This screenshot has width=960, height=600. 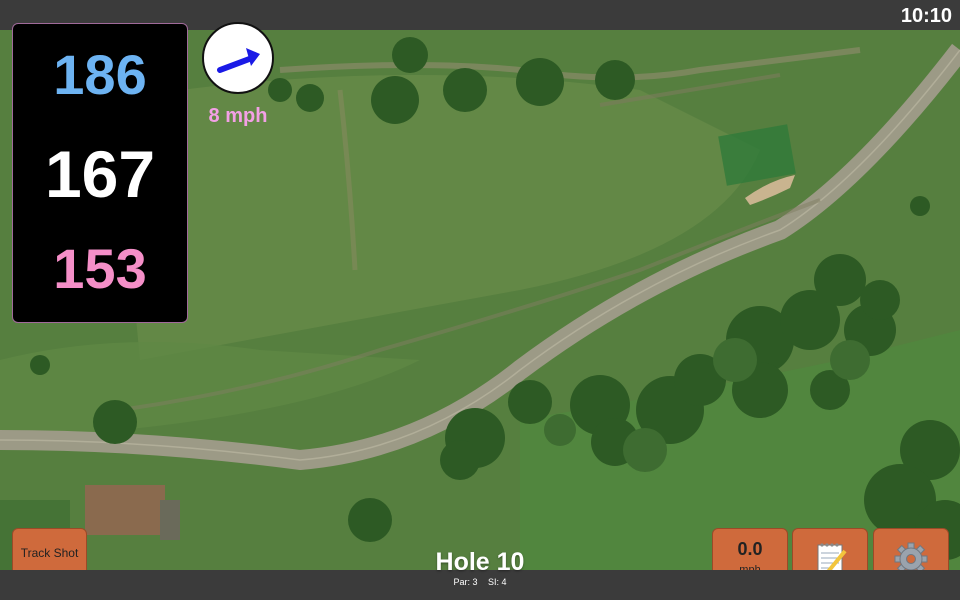 What do you see at coordinates (497, 582) in the screenshot?
I see `hole-stroke-index: SI: 4` at bounding box center [497, 582].